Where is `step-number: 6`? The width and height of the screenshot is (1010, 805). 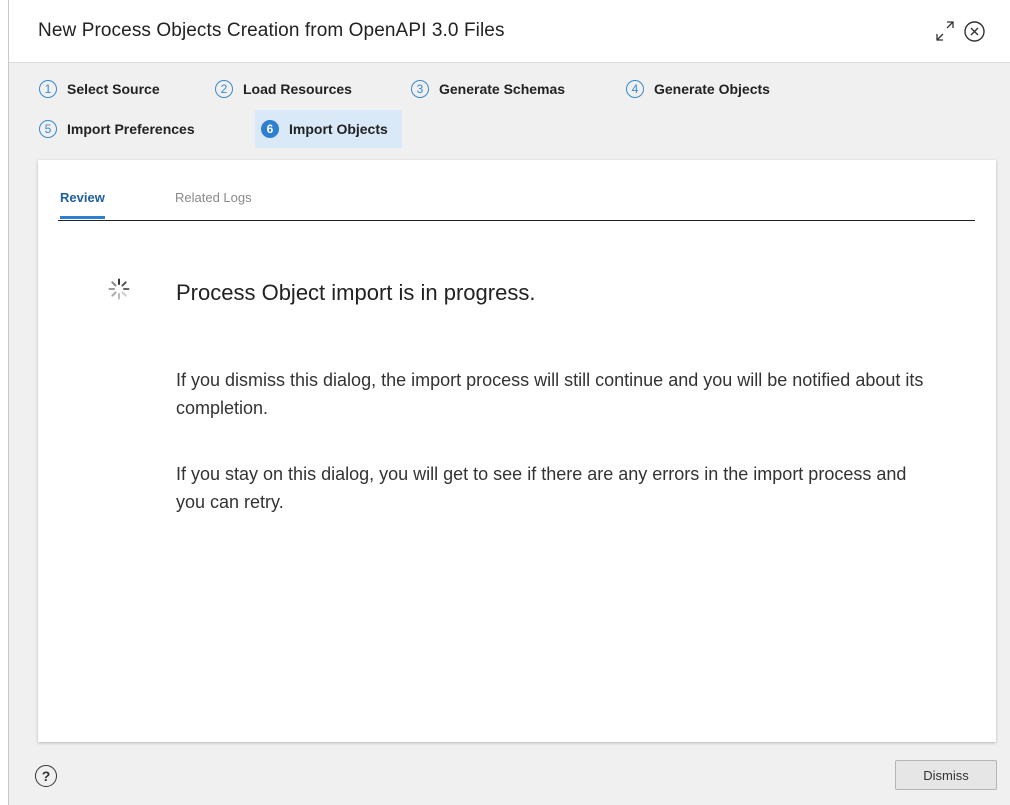
step-number: 6 is located at coordinates (270, 129).